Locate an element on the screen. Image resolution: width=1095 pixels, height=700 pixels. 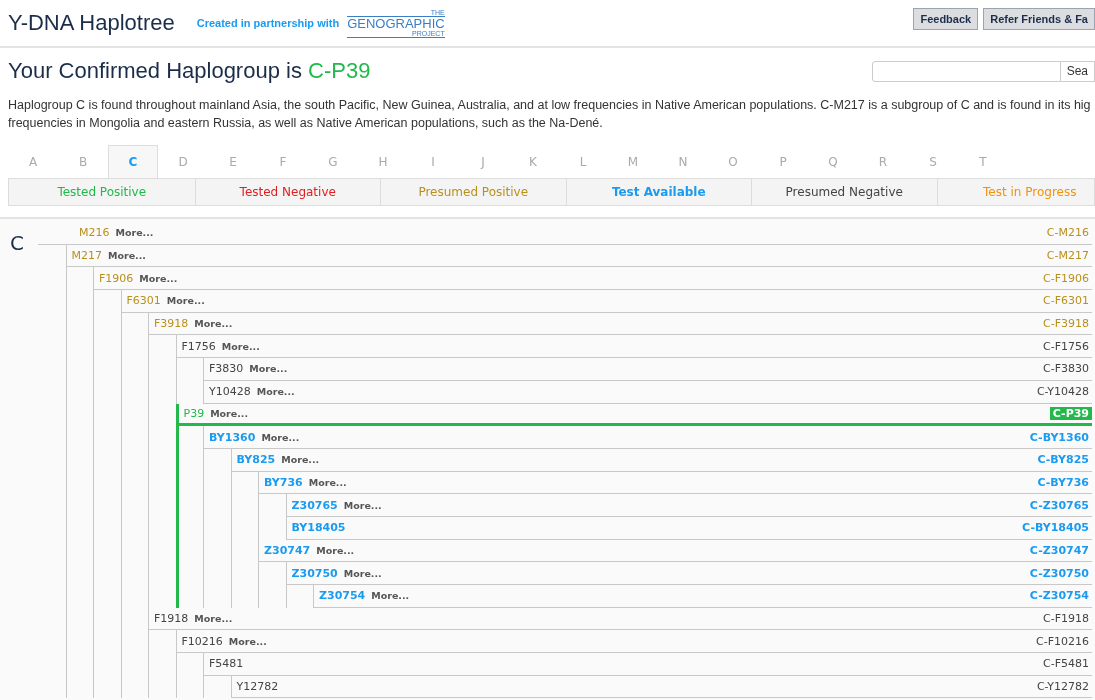
tree-node-row: Y12782 C-Y12782 is located at coordinates (661, 687).